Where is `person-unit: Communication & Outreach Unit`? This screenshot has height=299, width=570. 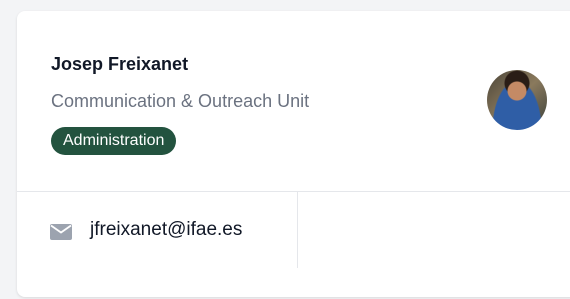 person-unit: Communication & Outreach Unit is located at coordinates (180, 101).